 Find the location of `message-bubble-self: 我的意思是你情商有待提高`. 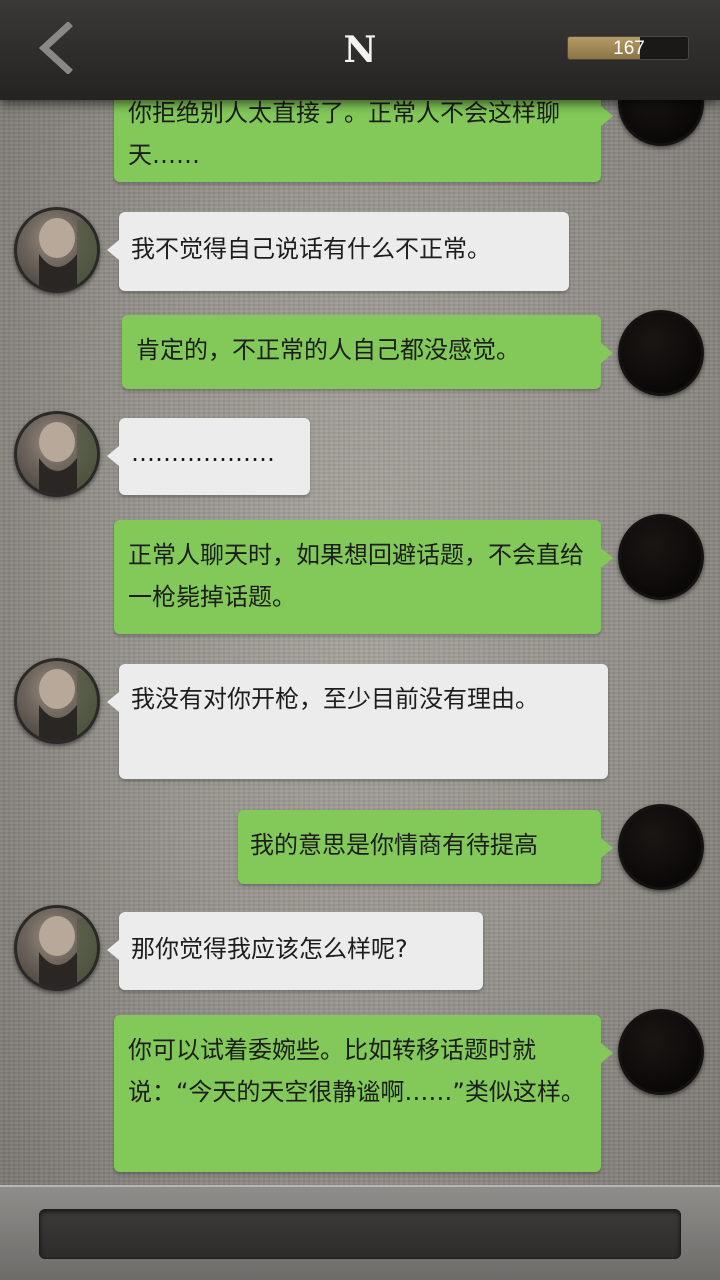

message-bubble-self: 我的意思是你情商有待提高 is located at coordinates (425, 847).